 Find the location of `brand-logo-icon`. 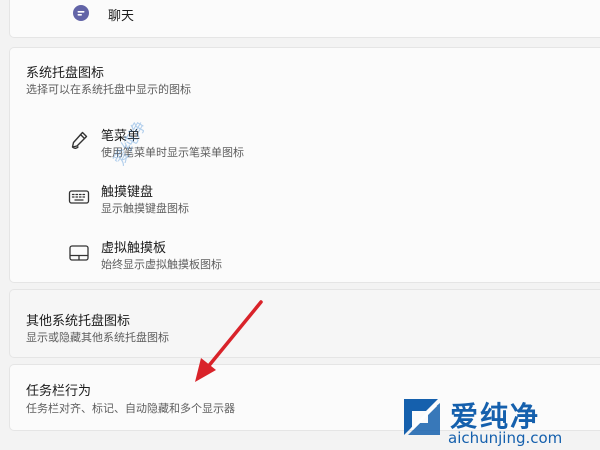

brand-logo-icon is located at coordinates (422, 417).